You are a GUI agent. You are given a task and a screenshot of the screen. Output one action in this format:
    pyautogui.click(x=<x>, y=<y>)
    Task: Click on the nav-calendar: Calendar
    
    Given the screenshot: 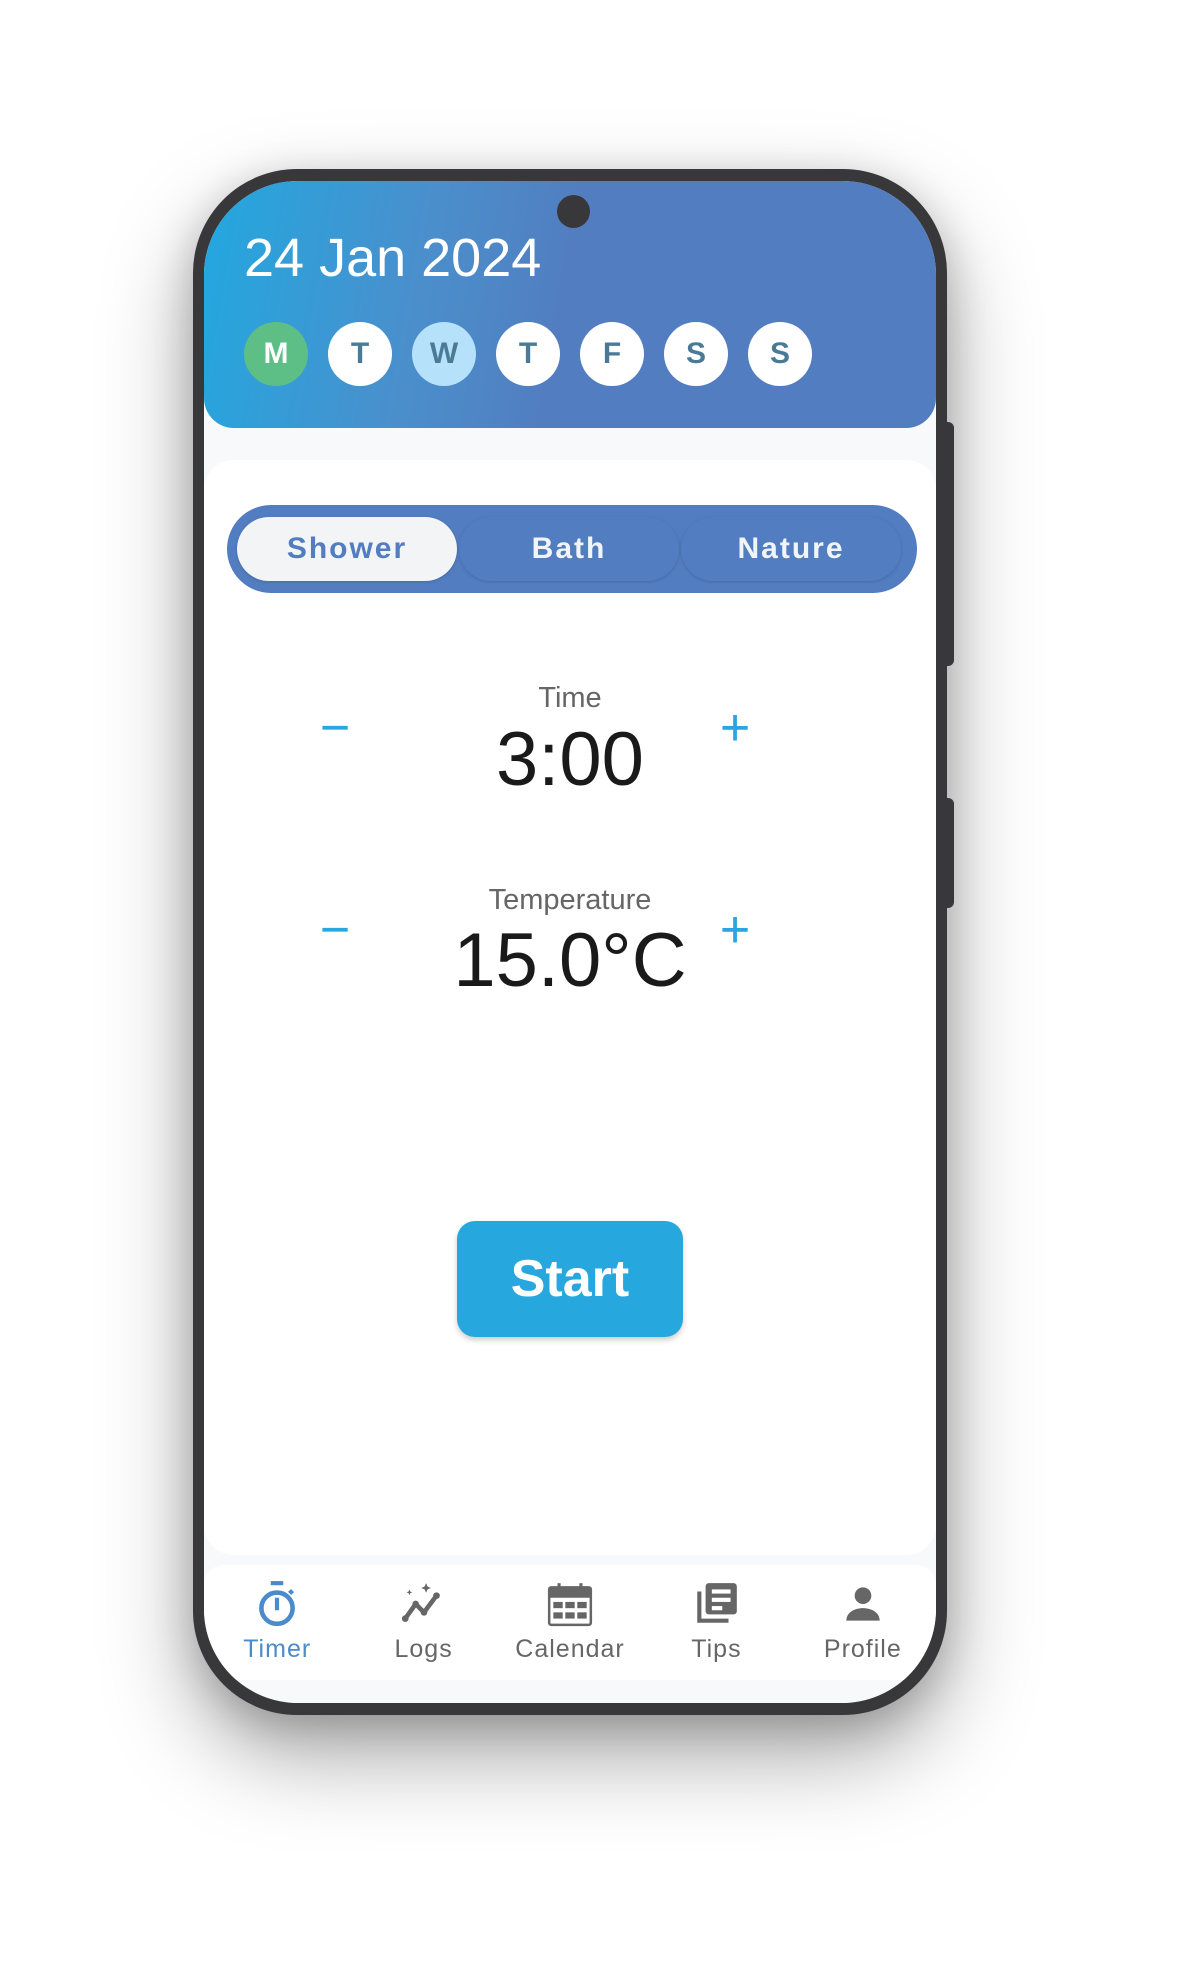 What is the action you would take?
    pyautogui.click(x=570, y=1622)
    